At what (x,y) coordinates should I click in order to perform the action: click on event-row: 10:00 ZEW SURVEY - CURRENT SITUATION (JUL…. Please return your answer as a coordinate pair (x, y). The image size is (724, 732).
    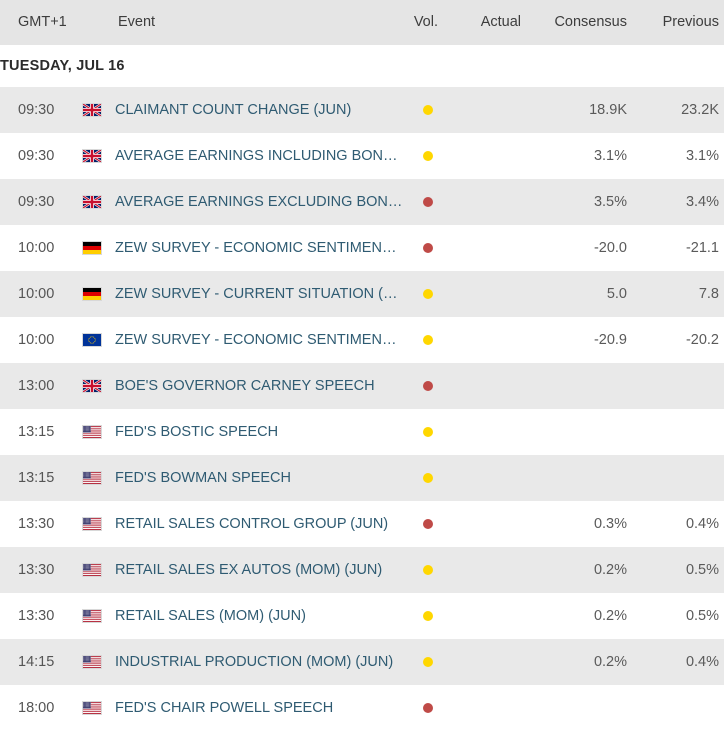
    Looking at the image, I should click on (362, 294).